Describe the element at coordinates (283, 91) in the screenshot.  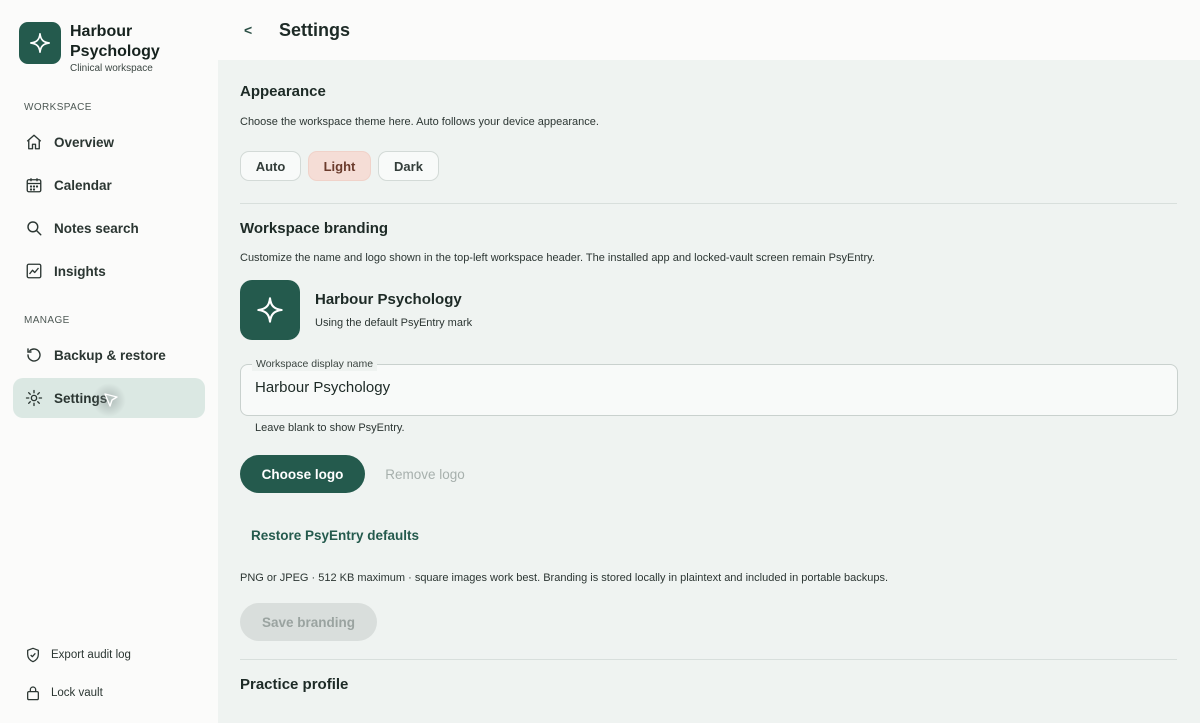
I see `appearance-heading: Appearance` at that location.